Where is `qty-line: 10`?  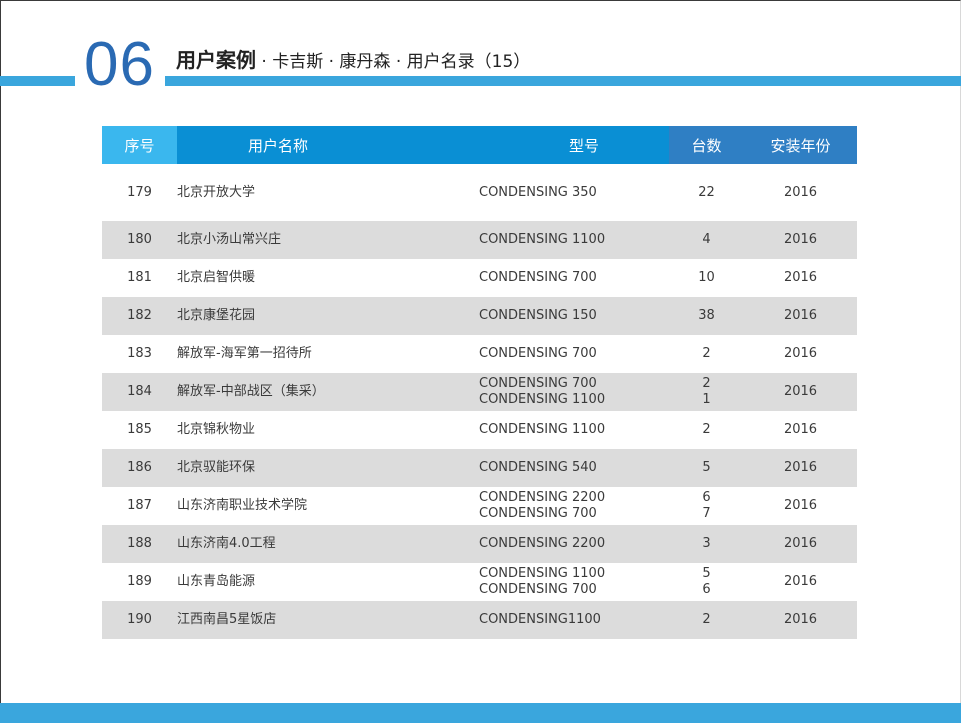
qty-line: 10 is located at coordinates (706, 277).